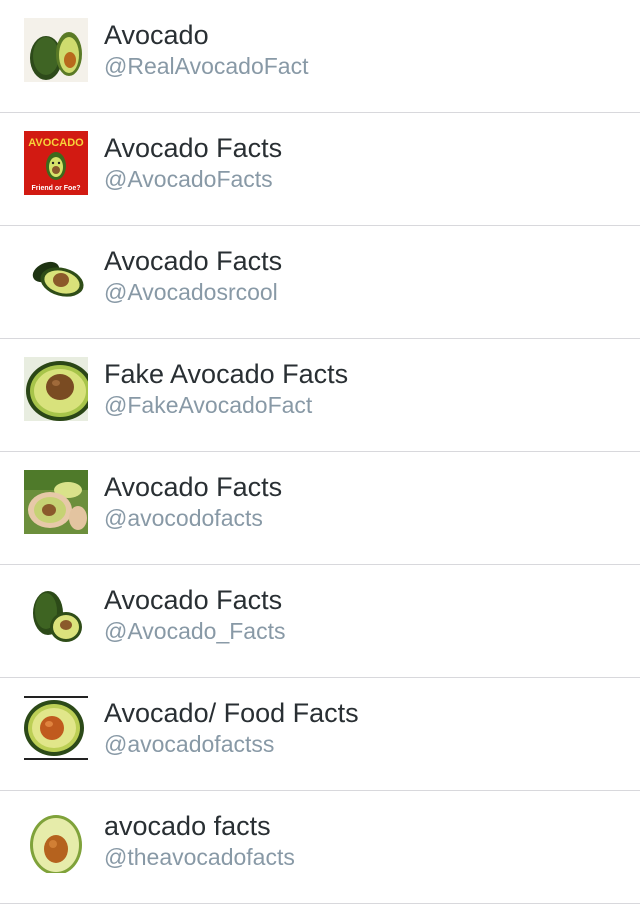 This screenshot has width=640, height=904. What do you see at coordinates (320, 508) in the screenshot?
I see `account-row: Avocado Facts @avocodofacts` at bounding box center [320, 508].